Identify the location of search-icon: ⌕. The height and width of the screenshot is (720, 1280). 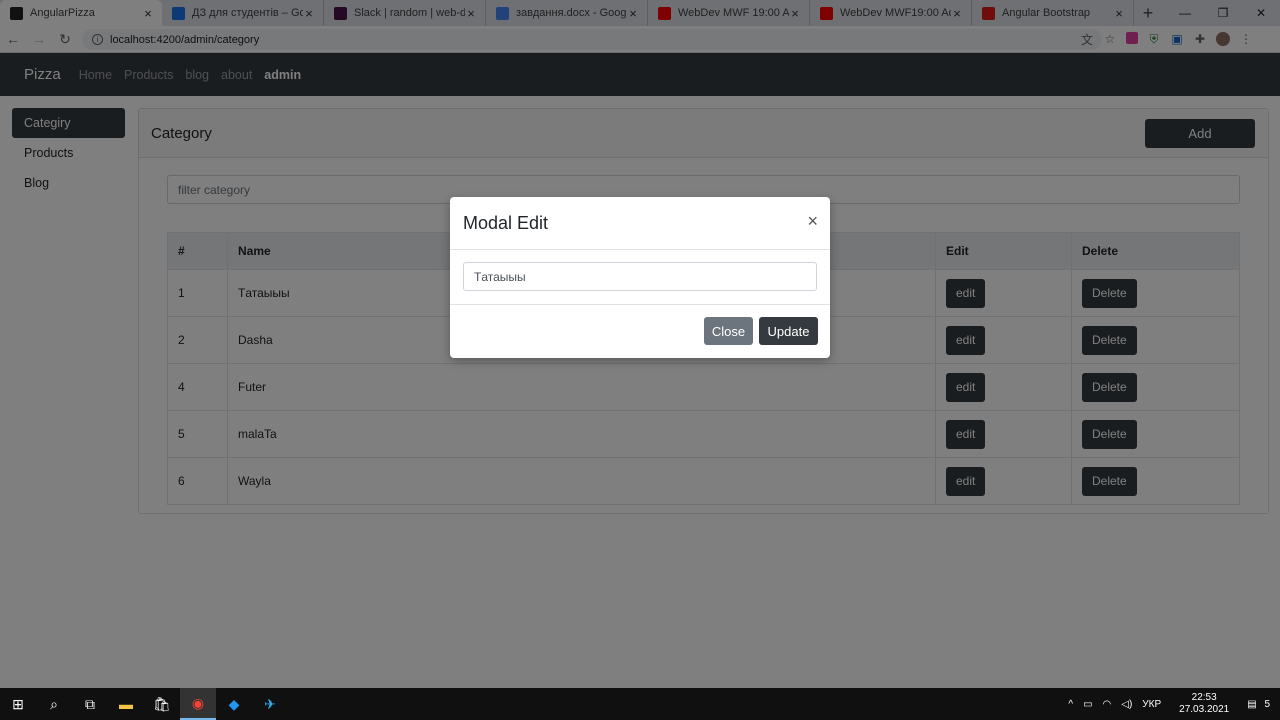
(54, 704).